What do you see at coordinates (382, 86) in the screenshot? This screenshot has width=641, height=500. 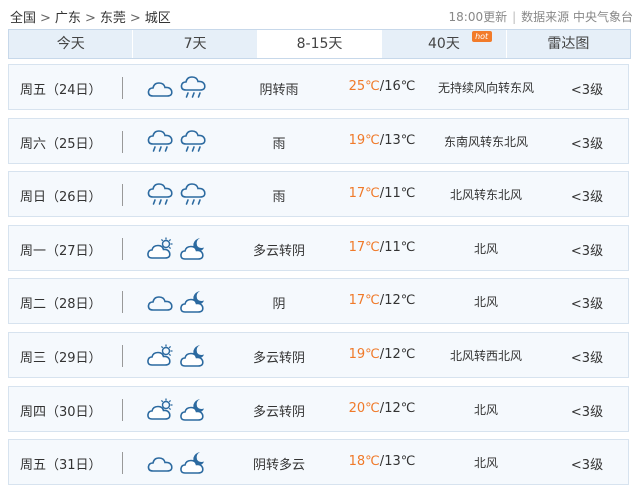 I see `temperature: 25℃/16℃` at bounding box center [382, 86].